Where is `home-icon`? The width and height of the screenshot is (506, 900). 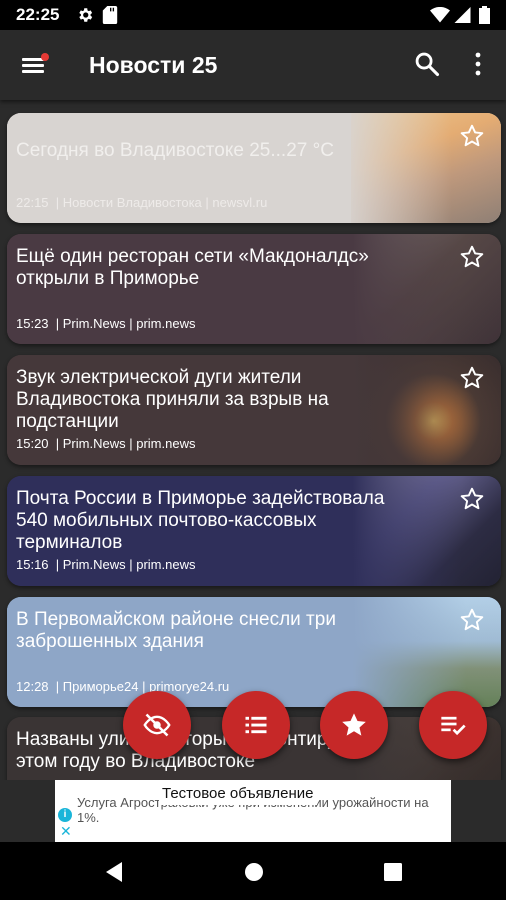
home-icon is located at coordinates (254, 872).